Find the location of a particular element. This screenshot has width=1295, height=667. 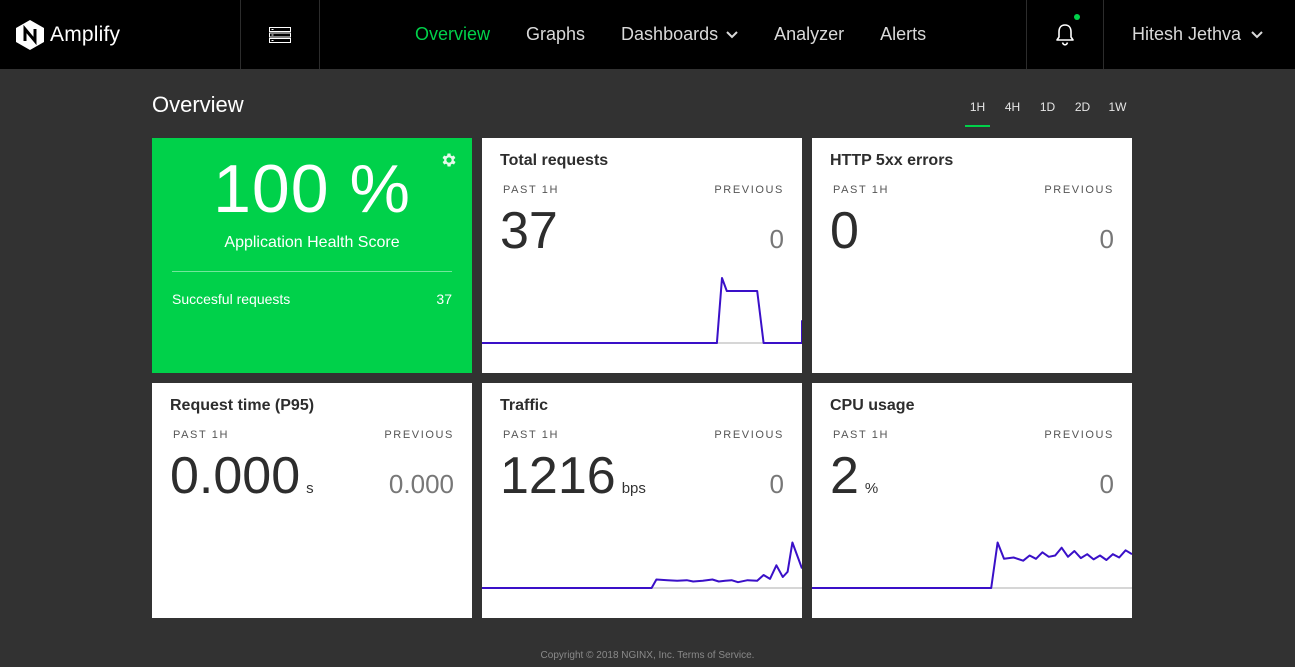

brand-logo-link: Amplify is located at coordinates (68, 35).